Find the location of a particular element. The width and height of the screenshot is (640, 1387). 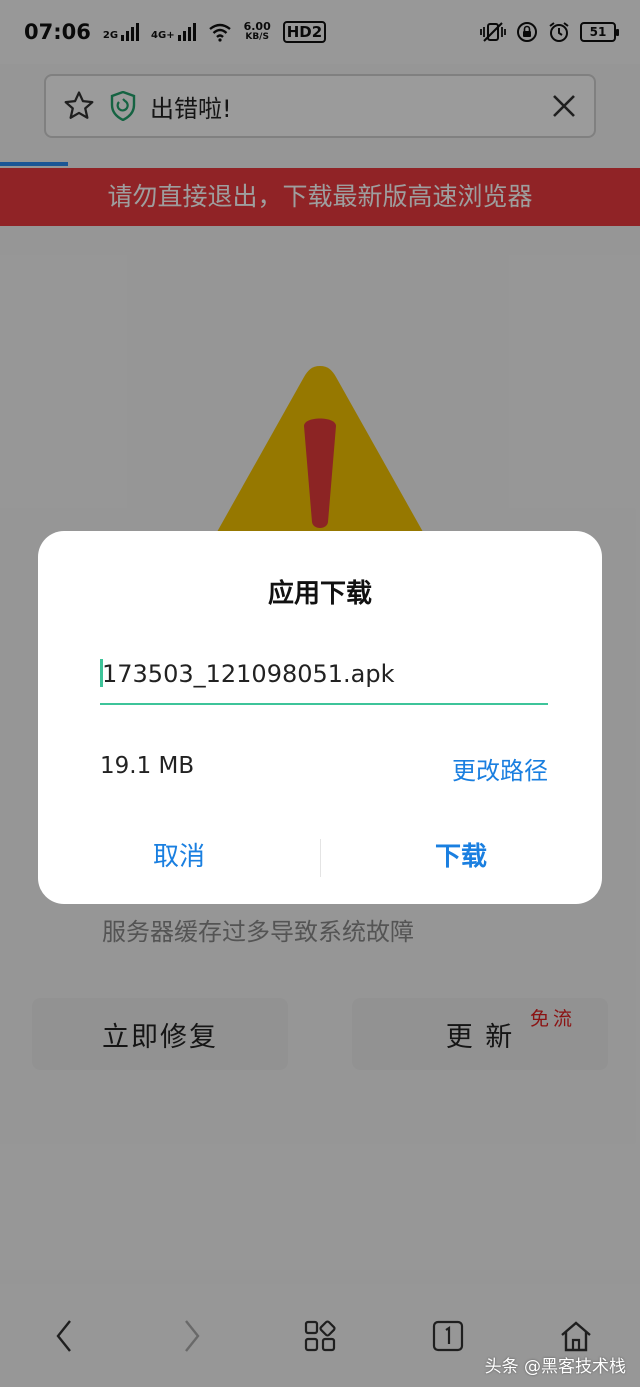

cancel-button: 取消 is located at coordinates (179, 857).